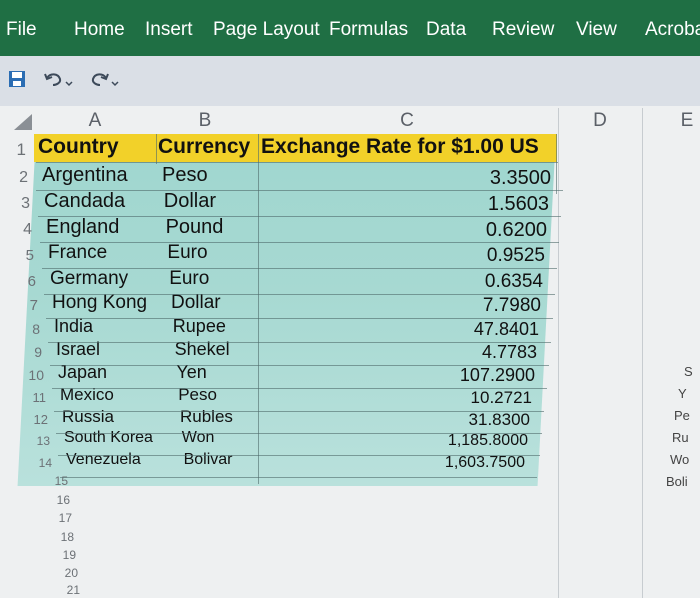  Describe the element at coordinates (39, 397) in the screenshot. I see `row-number: 11` at that location.